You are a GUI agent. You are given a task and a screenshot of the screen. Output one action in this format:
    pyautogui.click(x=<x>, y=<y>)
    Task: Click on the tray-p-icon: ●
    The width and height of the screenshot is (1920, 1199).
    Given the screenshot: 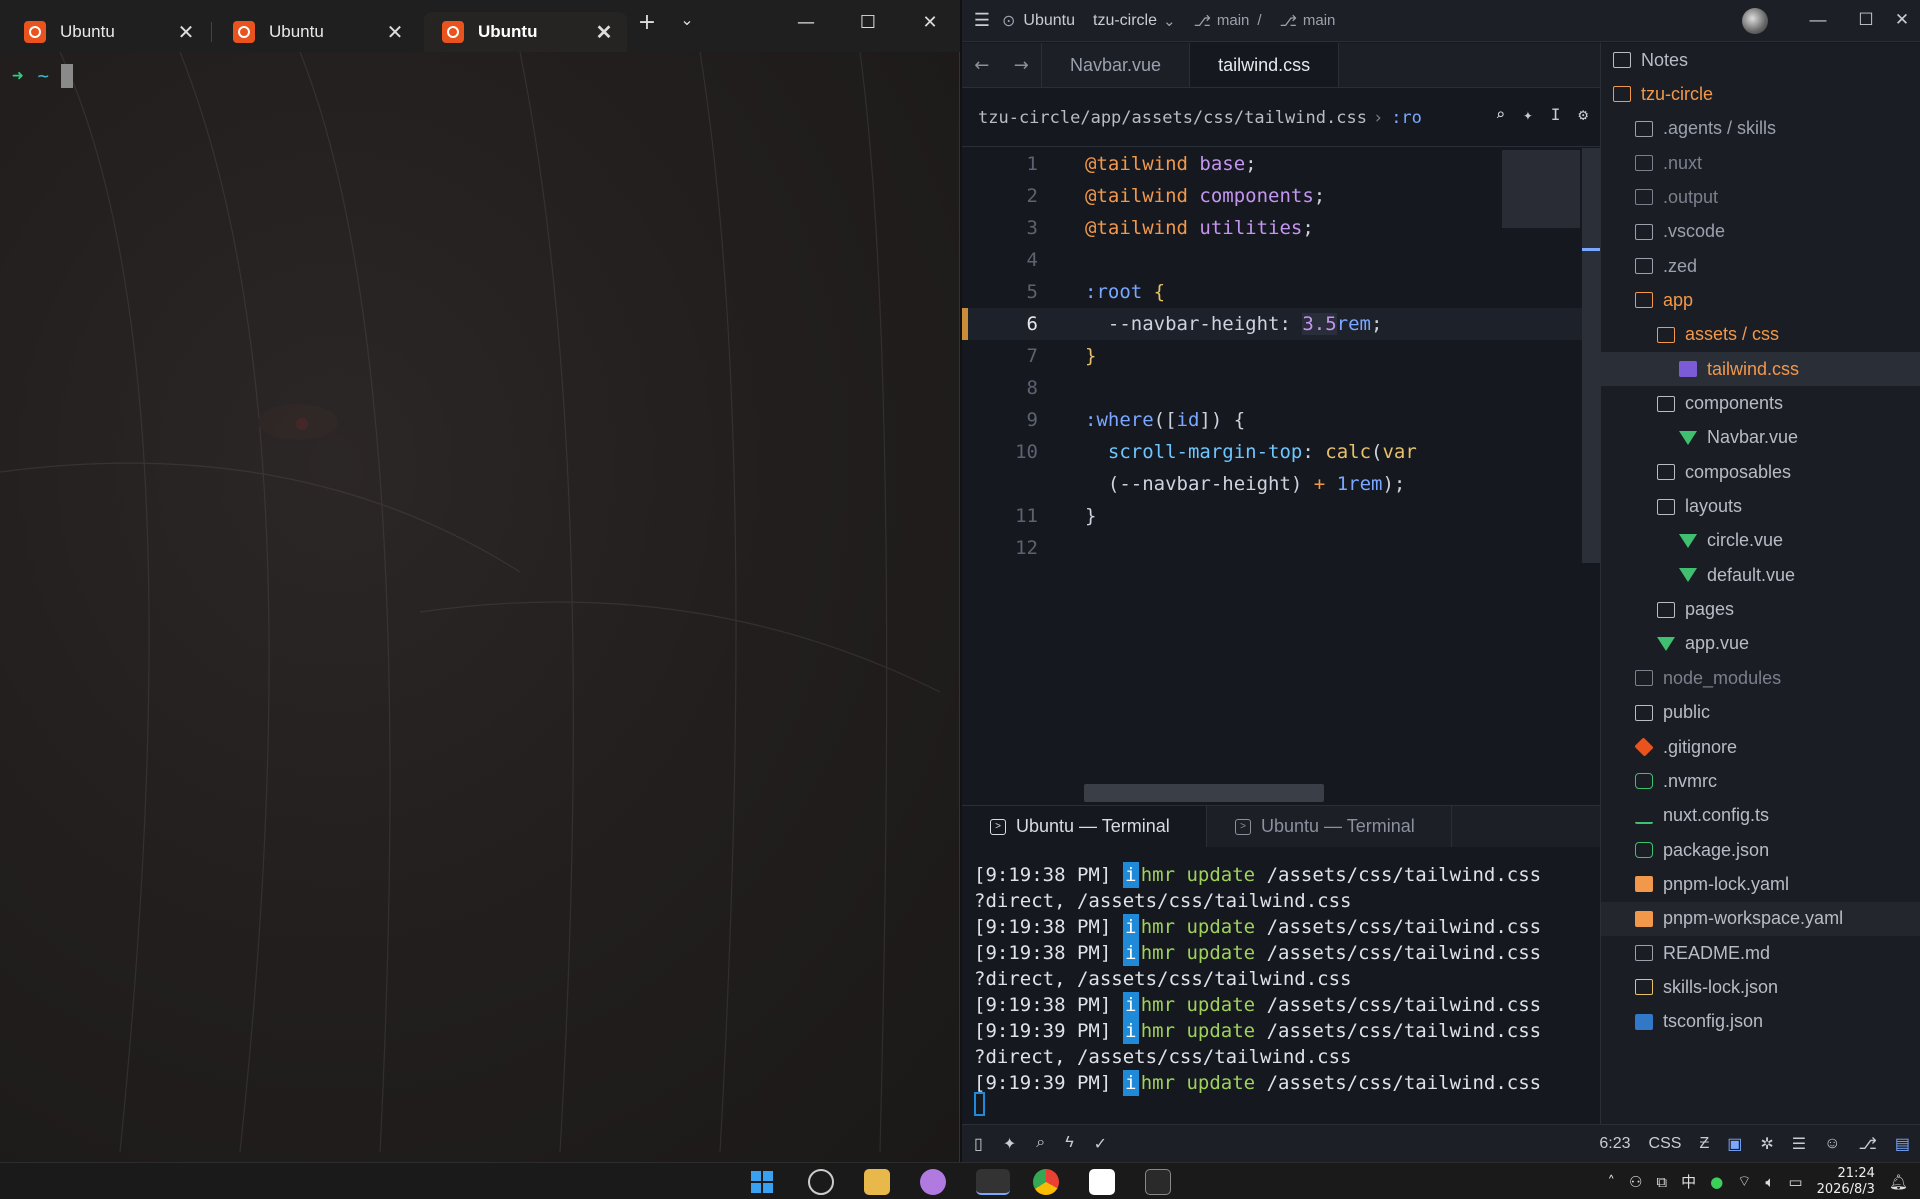 What is the action you would take?
    pyautogui.click(x=1716, y=1182)
    